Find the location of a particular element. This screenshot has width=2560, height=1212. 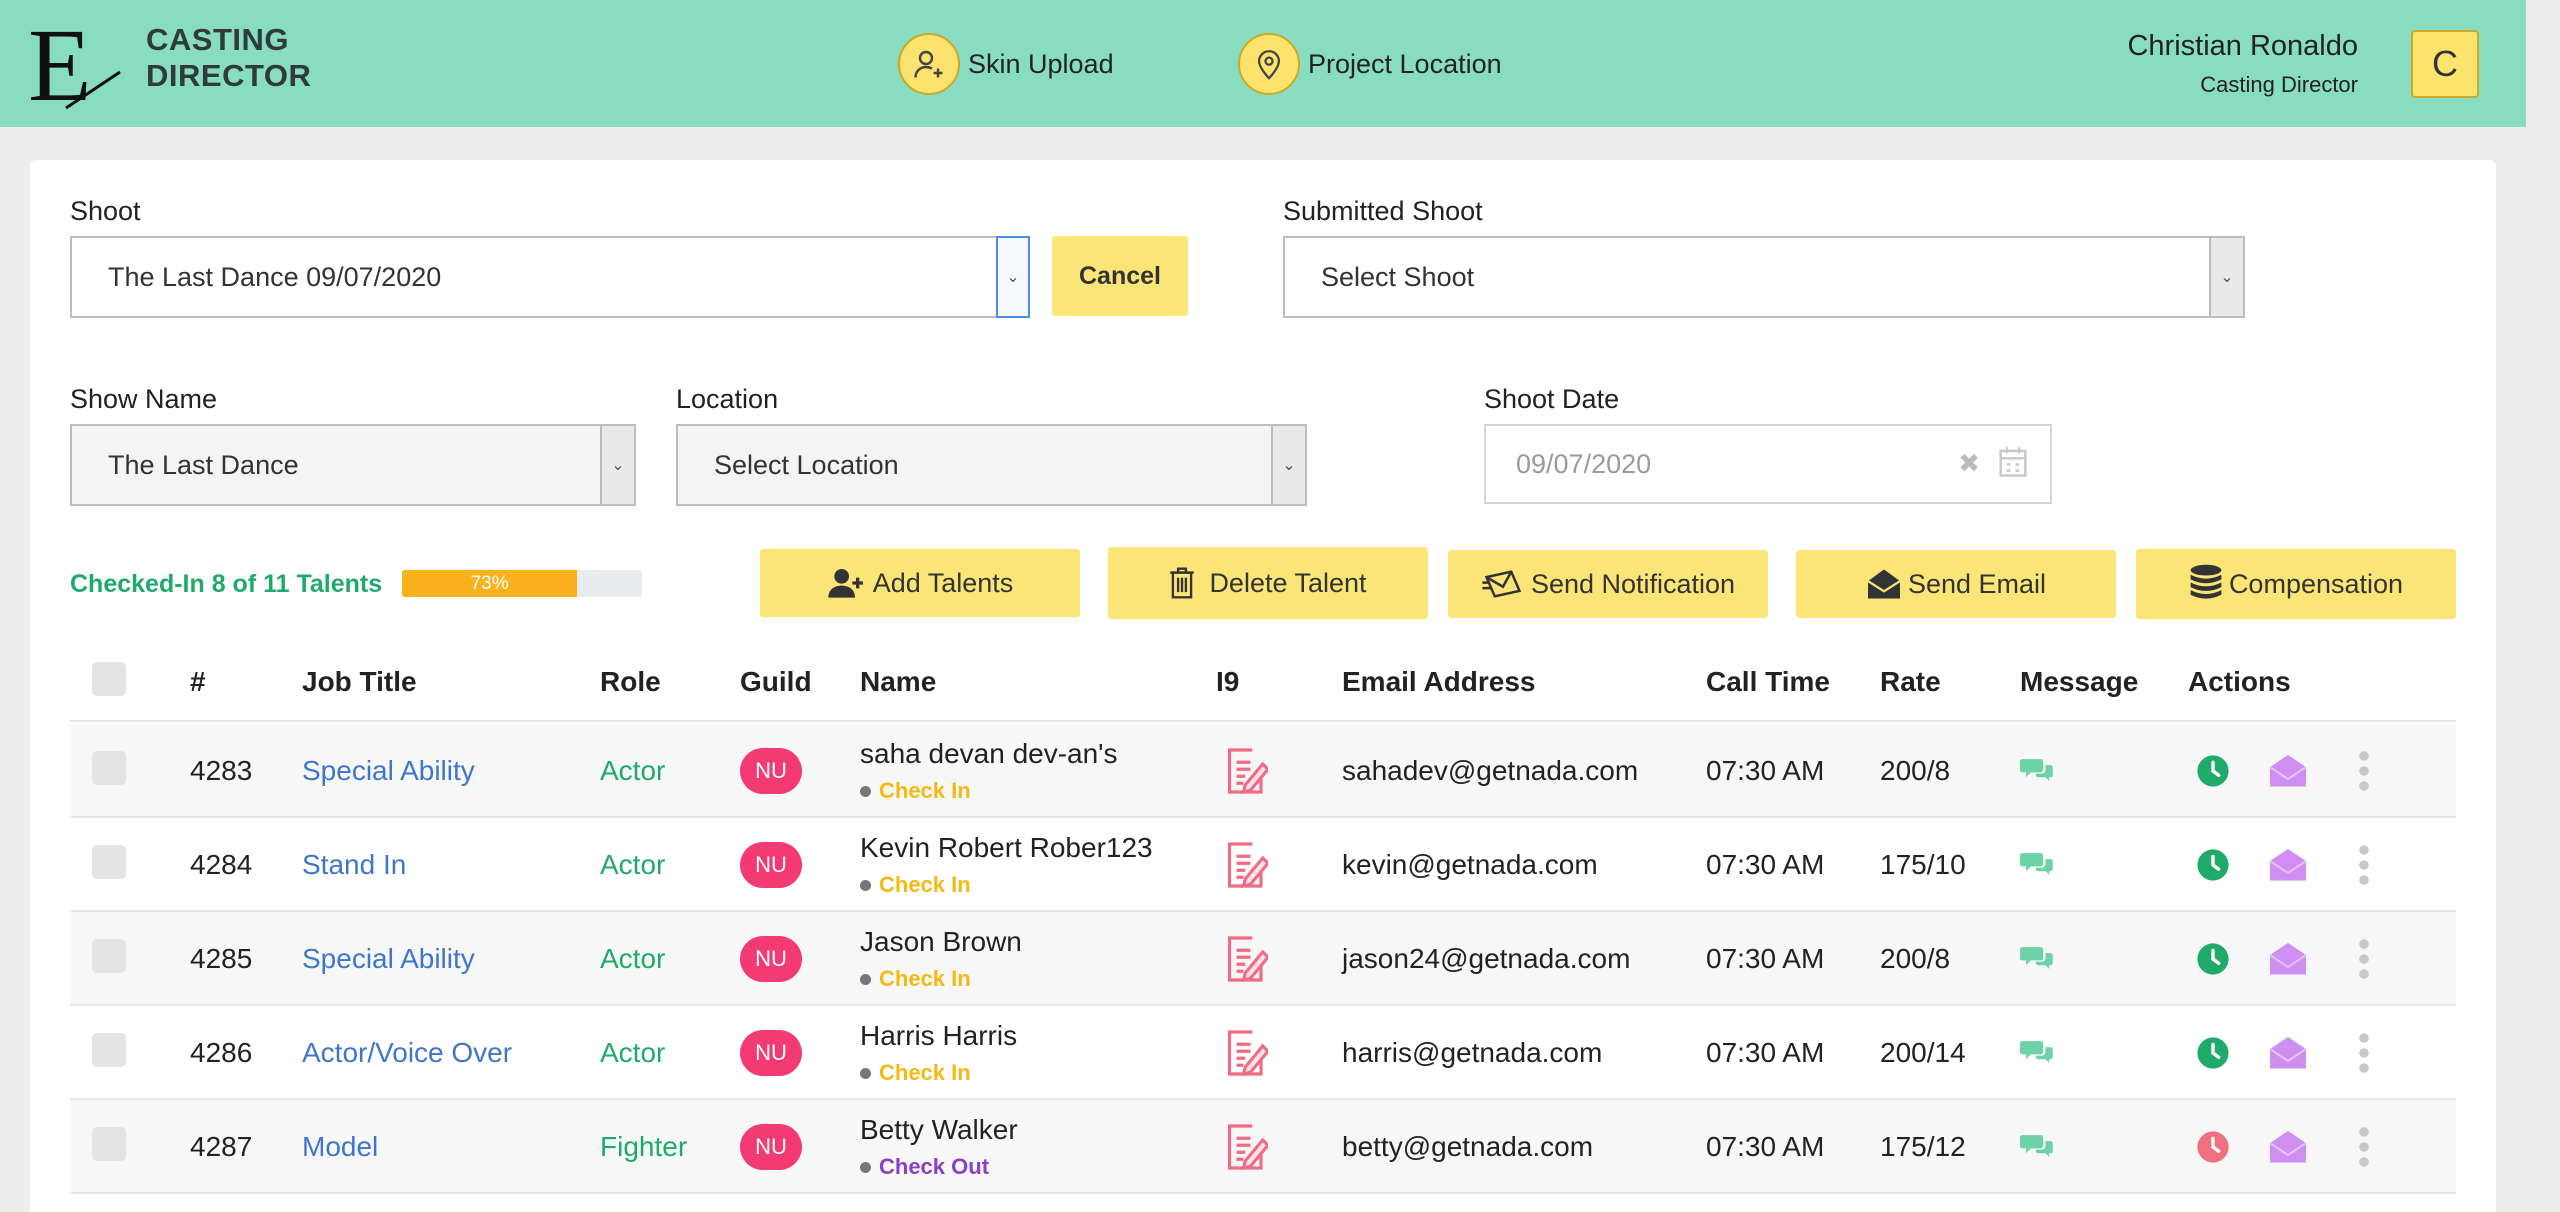

talent-id: 4284 is located at coordinates (221, 864).